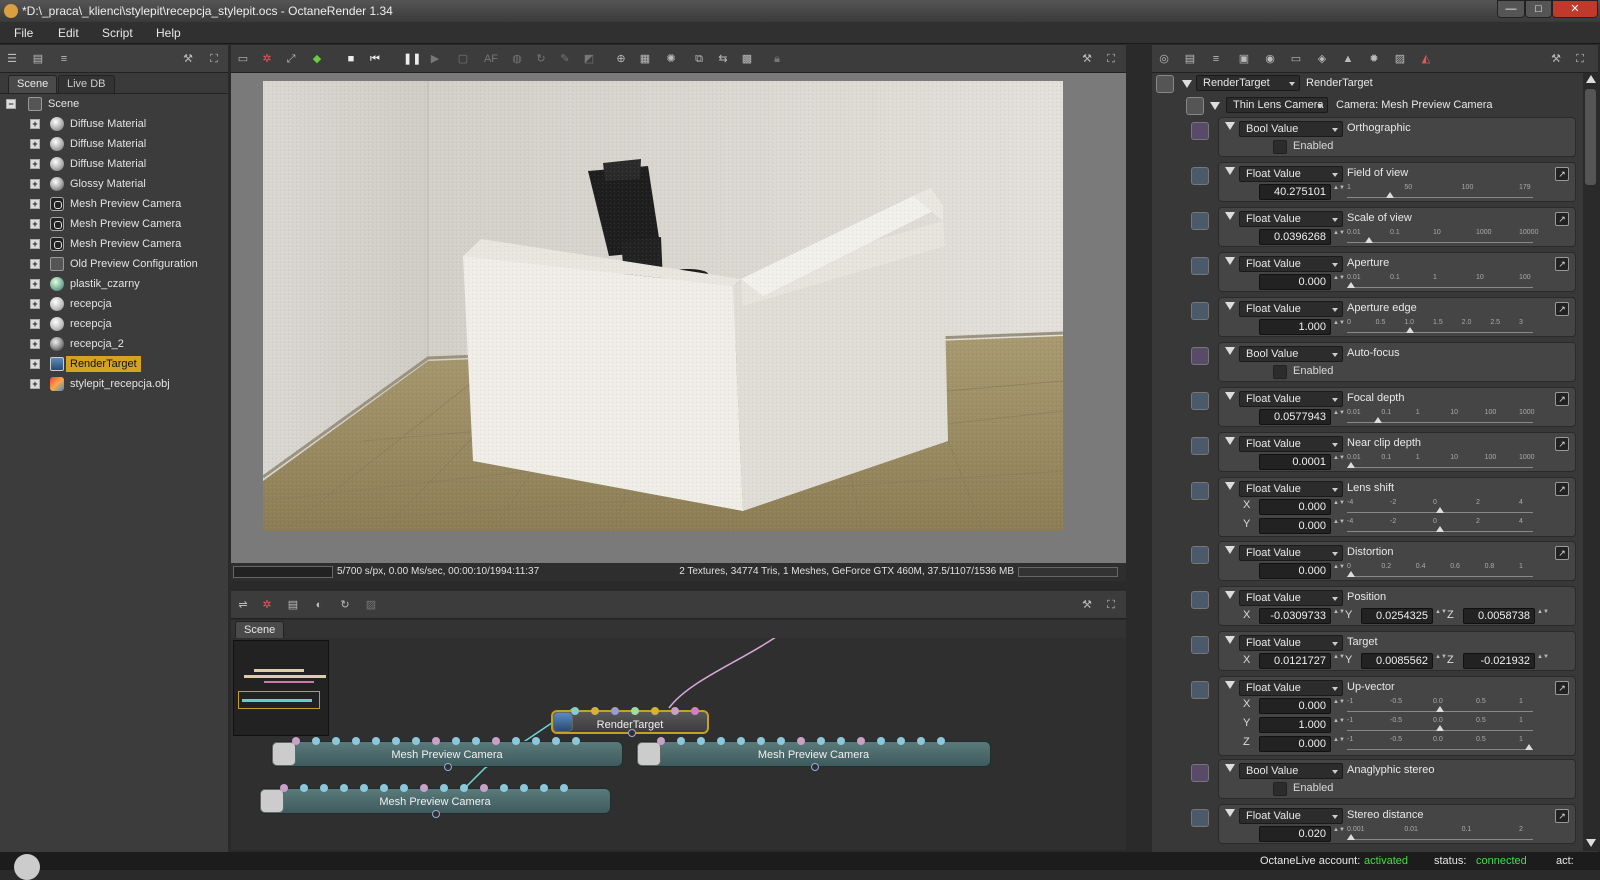  I want to click on inspector-scrollbar, so click(1590, 462).